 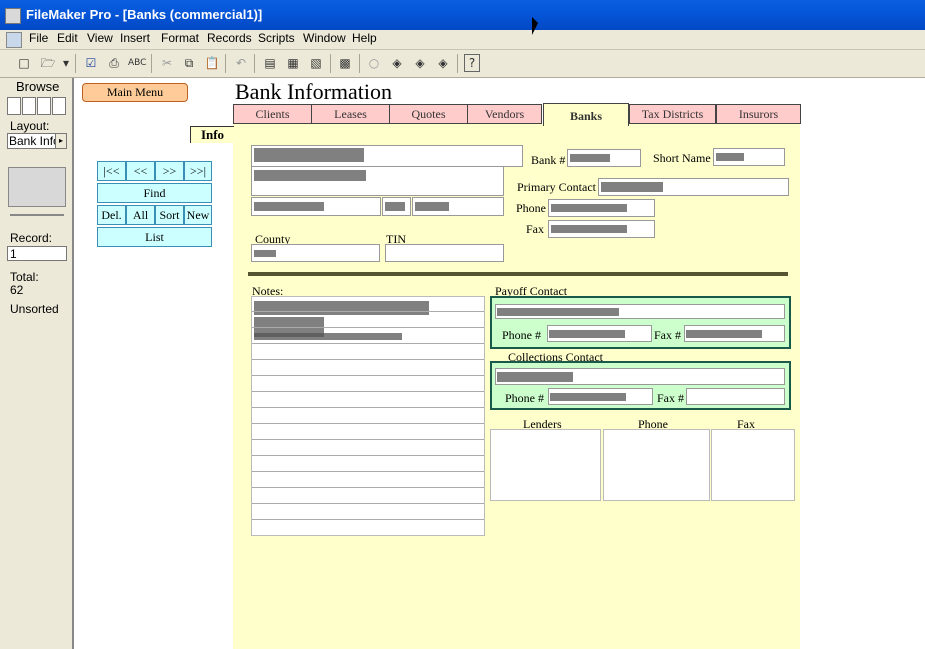 I want to click on find-all-icon: ◈, so click(x=420, y=63).